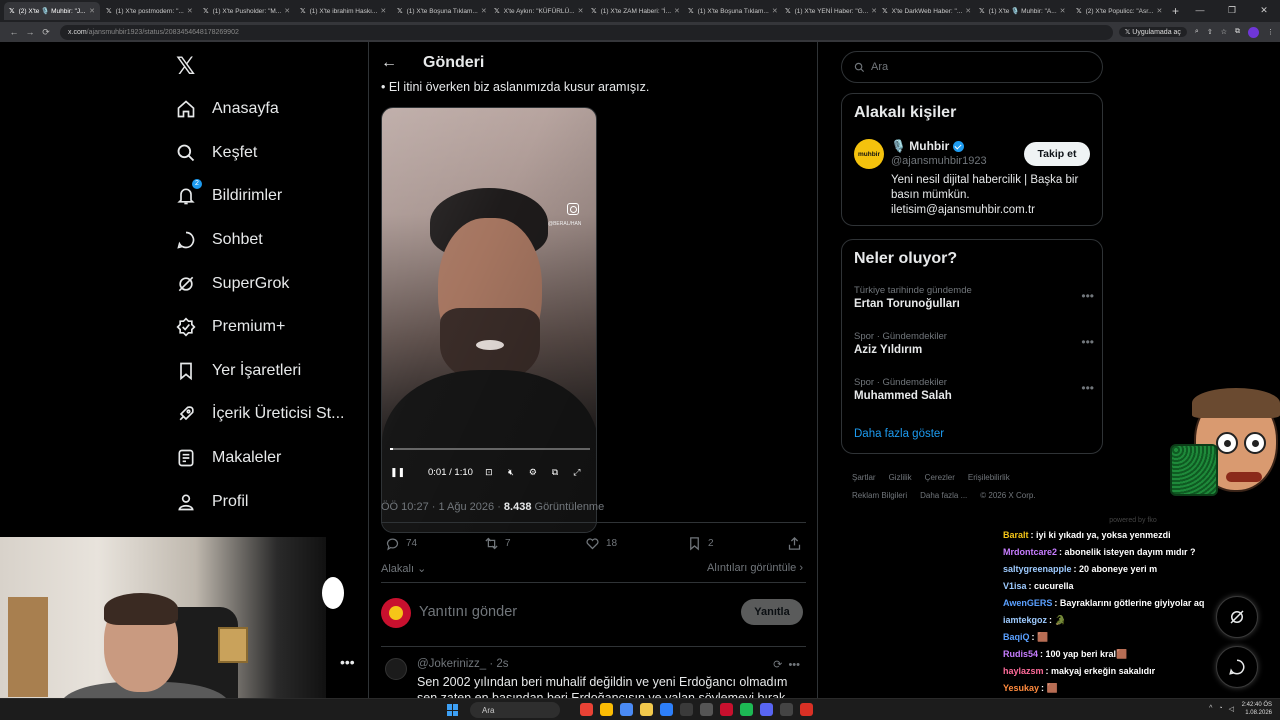 This screenshot has width=1280, height=720. Describe the element at coordinates (974, 343) in the screenshot. I see `trend-item: Spor · Gündemdekiler Aziz Yıldırım •••` at that location.